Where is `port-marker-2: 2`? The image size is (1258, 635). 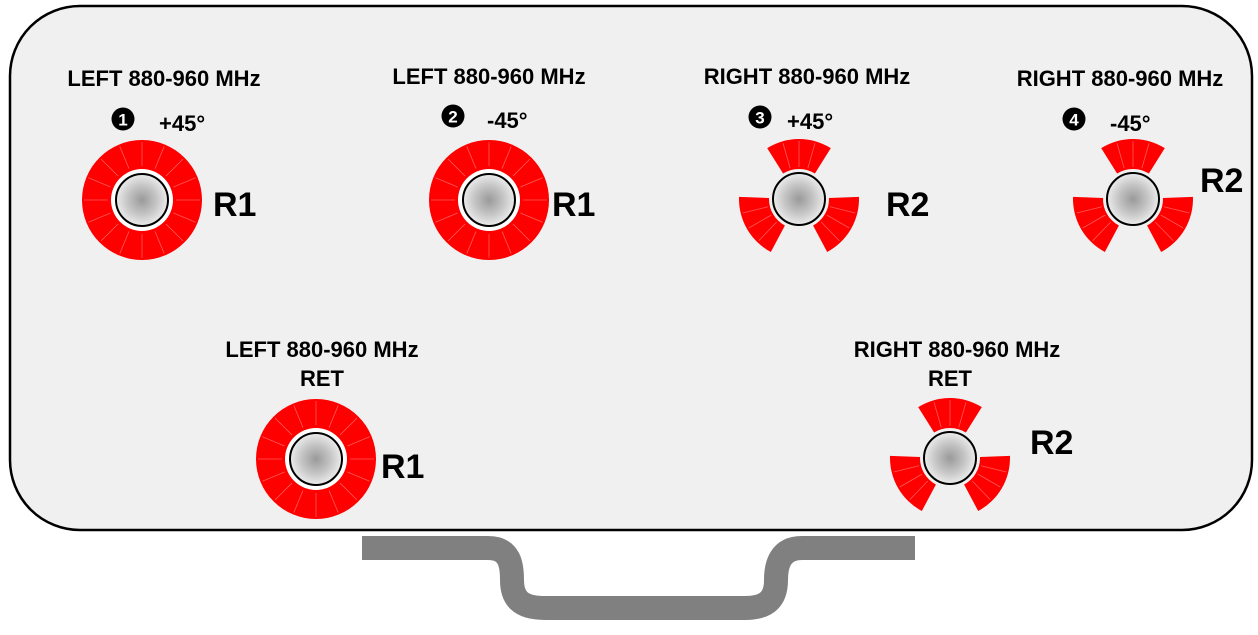
port-marker-2: 2 is located at coordinates (453, 116).